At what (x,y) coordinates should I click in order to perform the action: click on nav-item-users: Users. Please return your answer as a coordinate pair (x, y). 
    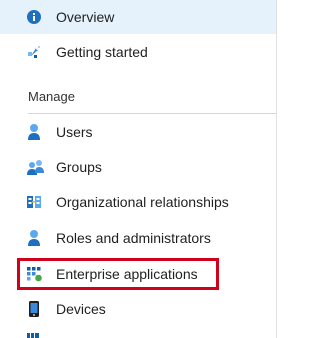
    Looking at the image, I should click on (138, 132).